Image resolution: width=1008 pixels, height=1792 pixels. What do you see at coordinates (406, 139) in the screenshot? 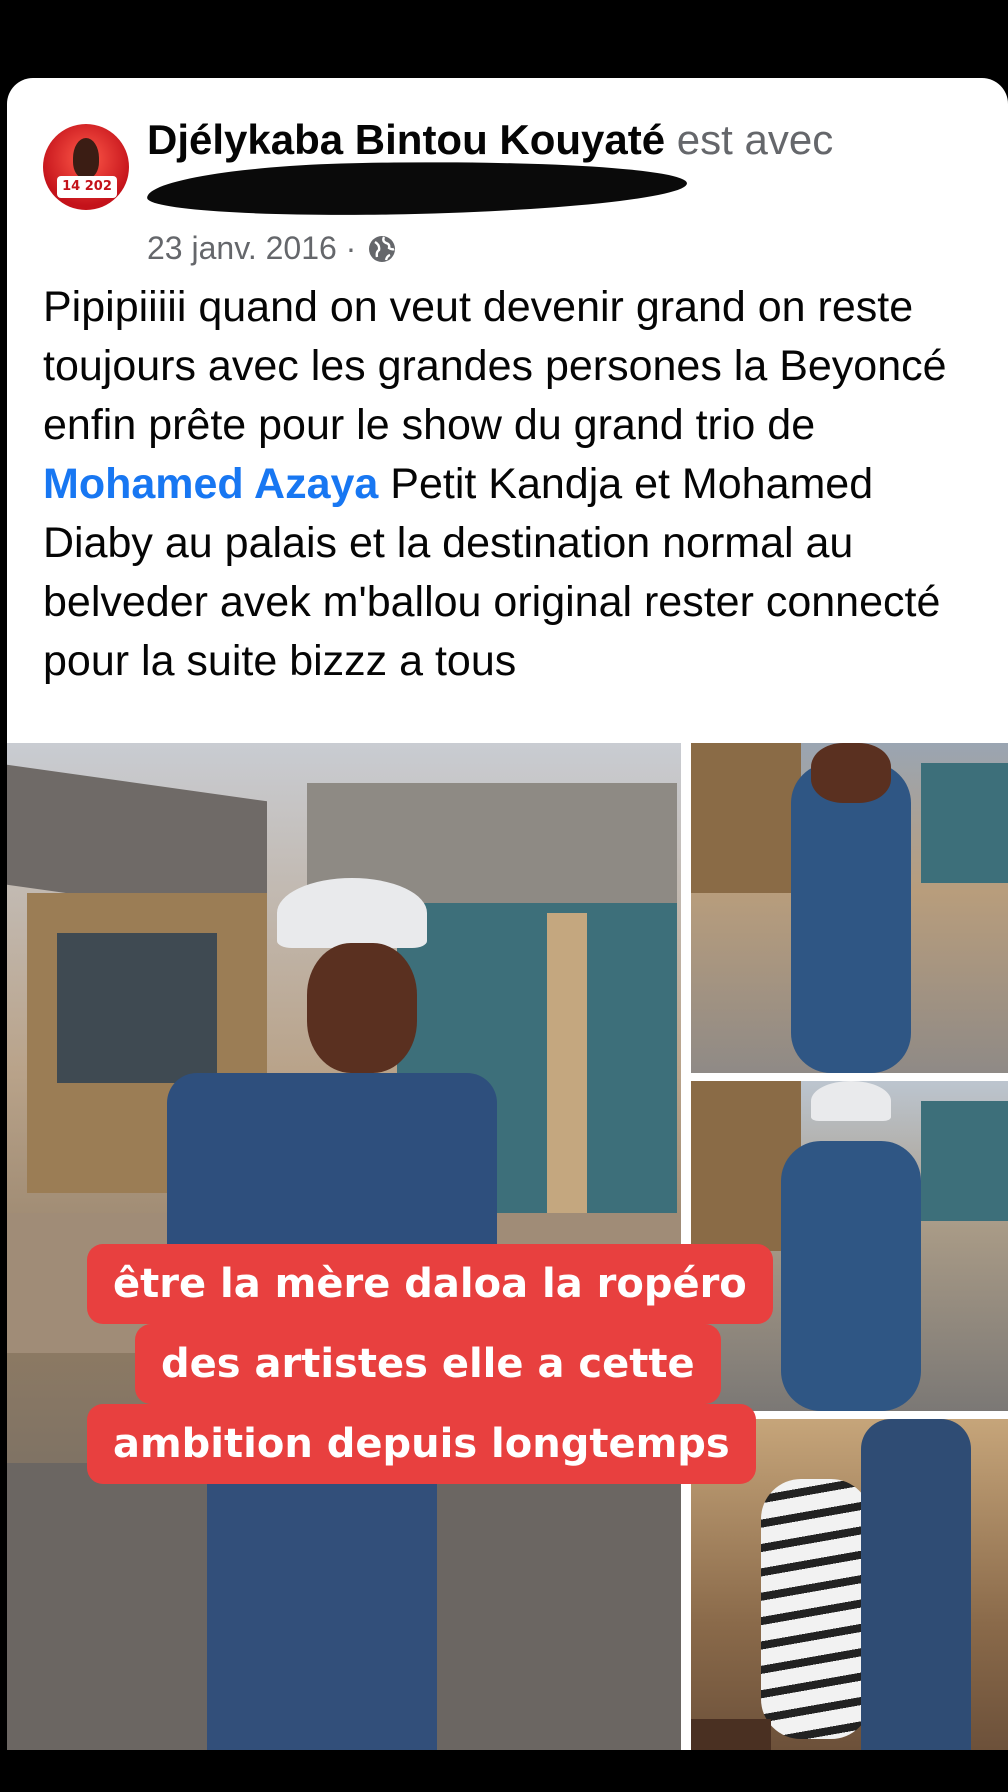
I see `author-name: Djélykaba Bintou Kouyaté` at bounding box center [406, 139].